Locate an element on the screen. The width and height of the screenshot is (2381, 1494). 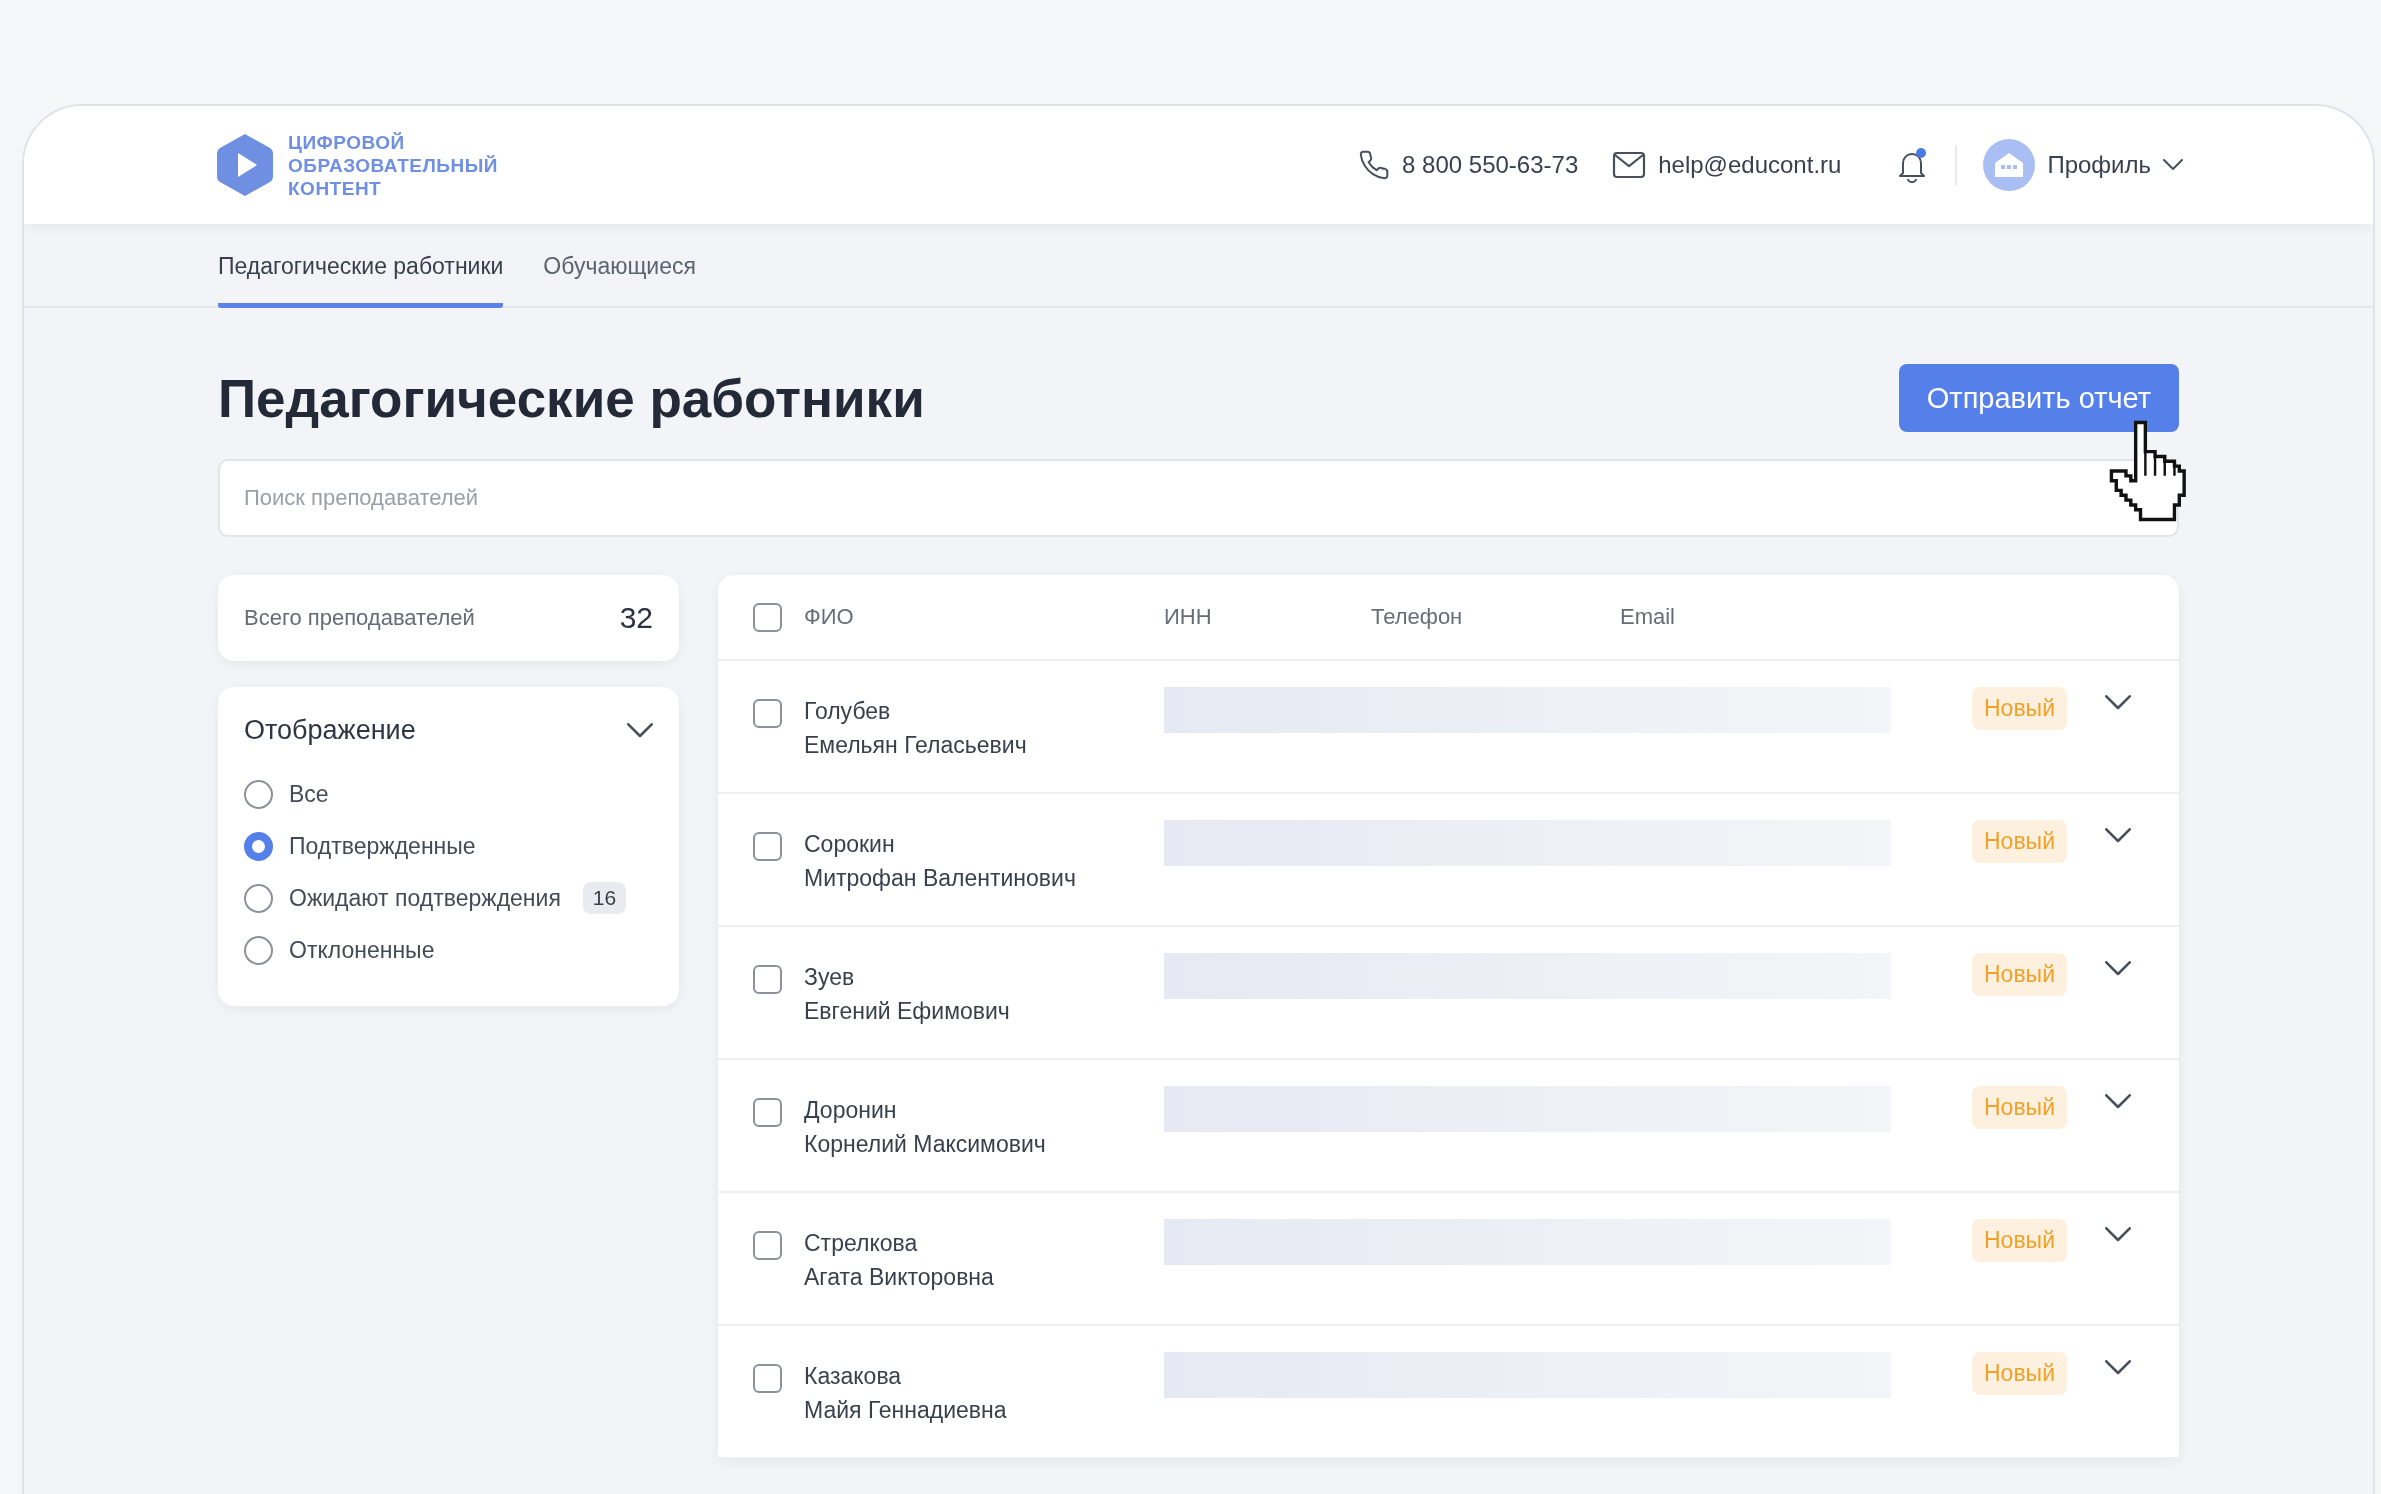
column-header: ФИО is located at coordinates (829, 617).